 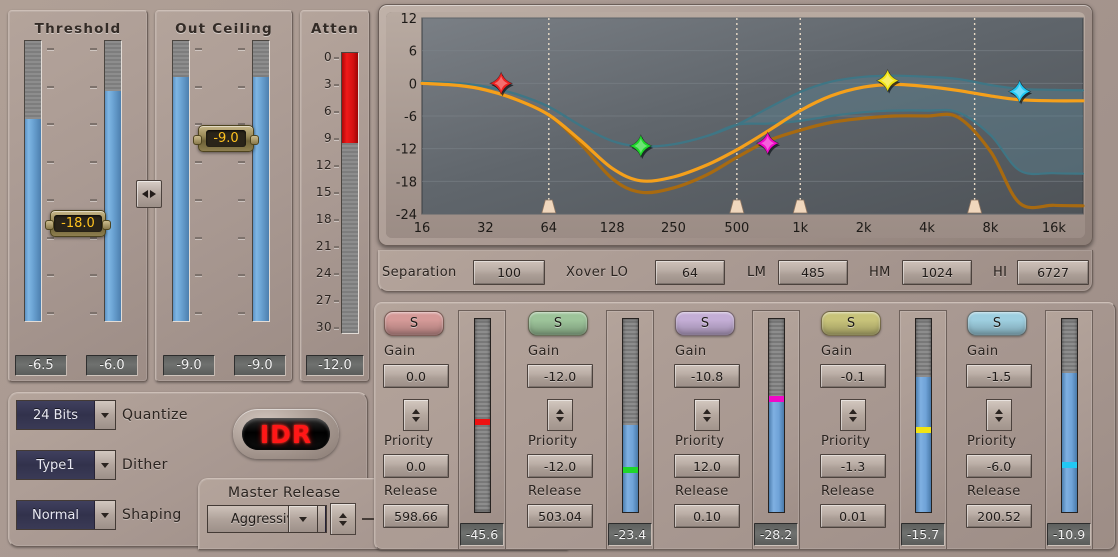 I want to click on band-4-meter-track, so click(x=923, y=415).